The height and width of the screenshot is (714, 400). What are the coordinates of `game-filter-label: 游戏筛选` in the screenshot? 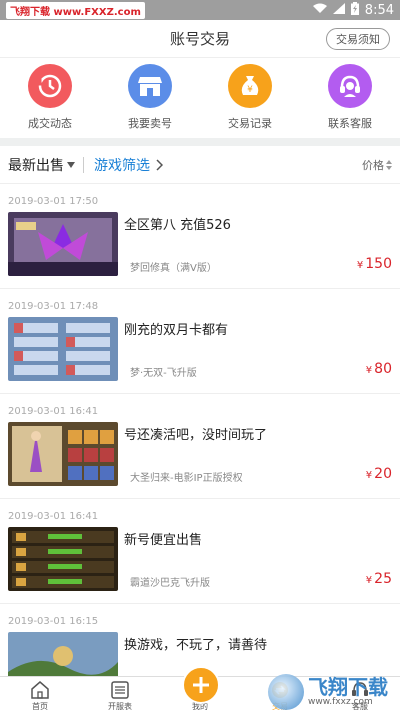 It's located at (122, 165).